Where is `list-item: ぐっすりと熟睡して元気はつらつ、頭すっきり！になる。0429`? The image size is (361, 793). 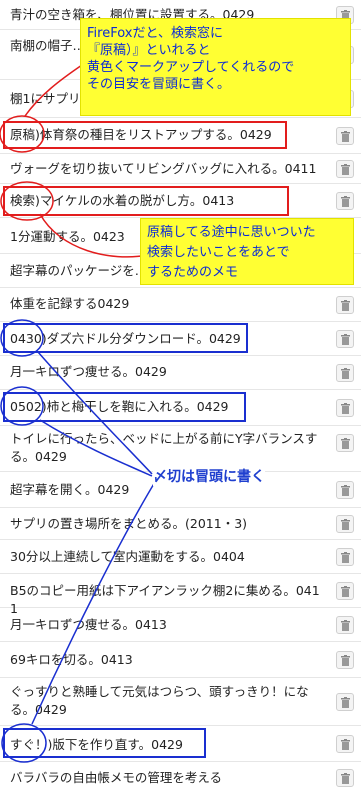
list-item: ぐっすりと熟睡して元気はつらつ、頭すっきり！になる。0429 is located at coordinates (180, 702).